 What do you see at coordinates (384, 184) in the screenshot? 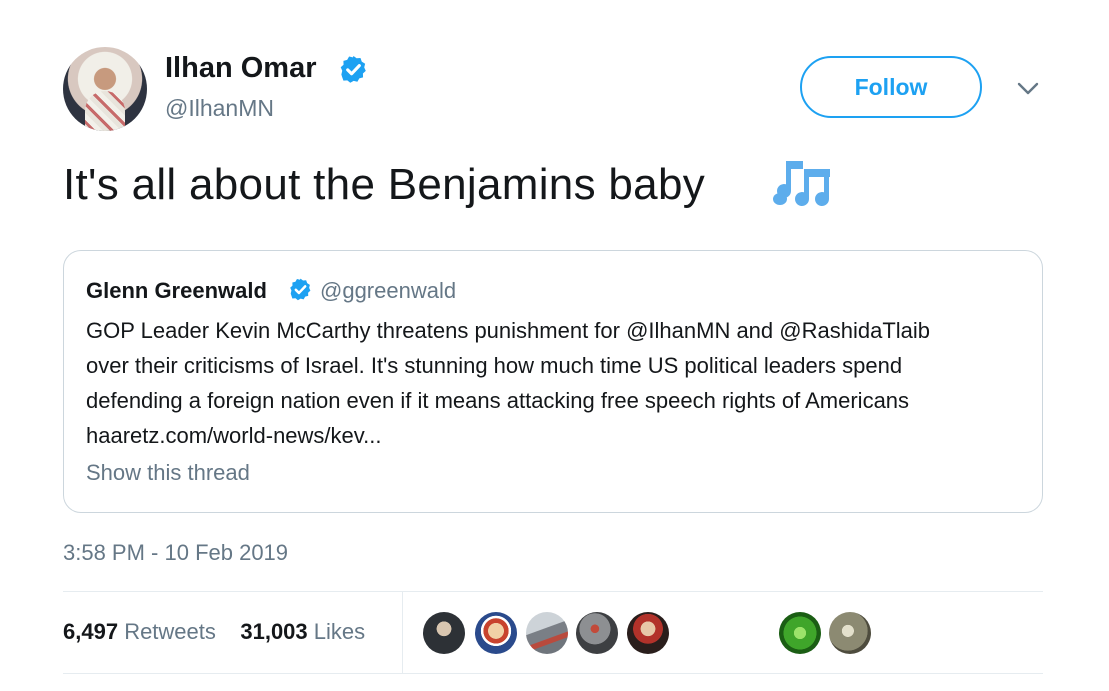
I see `tweet-text: It's all about the Benjamins baby` at bounding box center [384, 184].